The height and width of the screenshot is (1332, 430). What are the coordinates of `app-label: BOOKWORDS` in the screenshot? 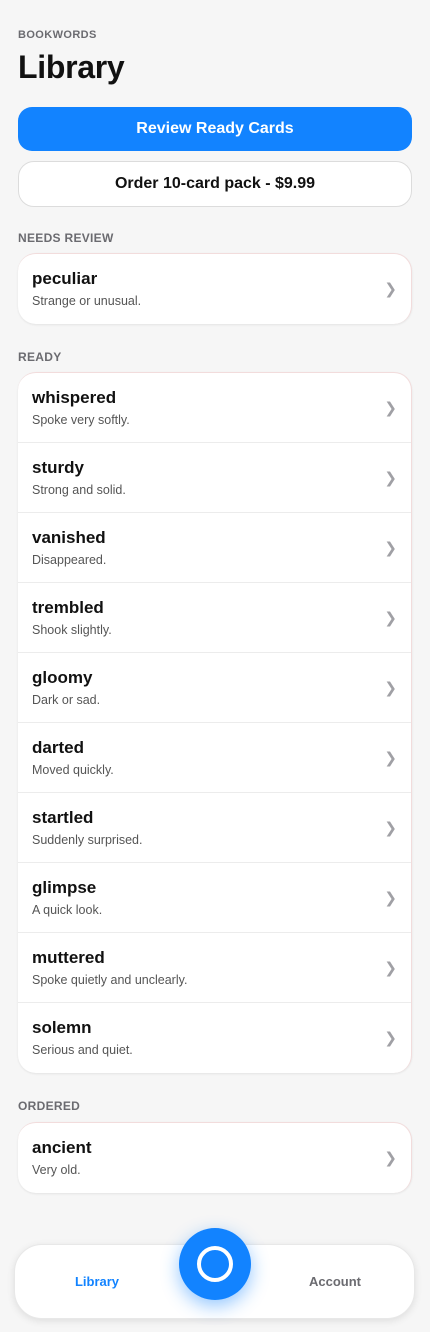 It's located at (57, 35).